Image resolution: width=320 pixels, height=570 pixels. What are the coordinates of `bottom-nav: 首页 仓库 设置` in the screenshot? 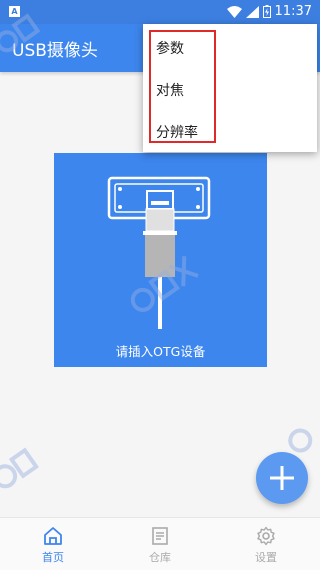 It's located at (160, 543).